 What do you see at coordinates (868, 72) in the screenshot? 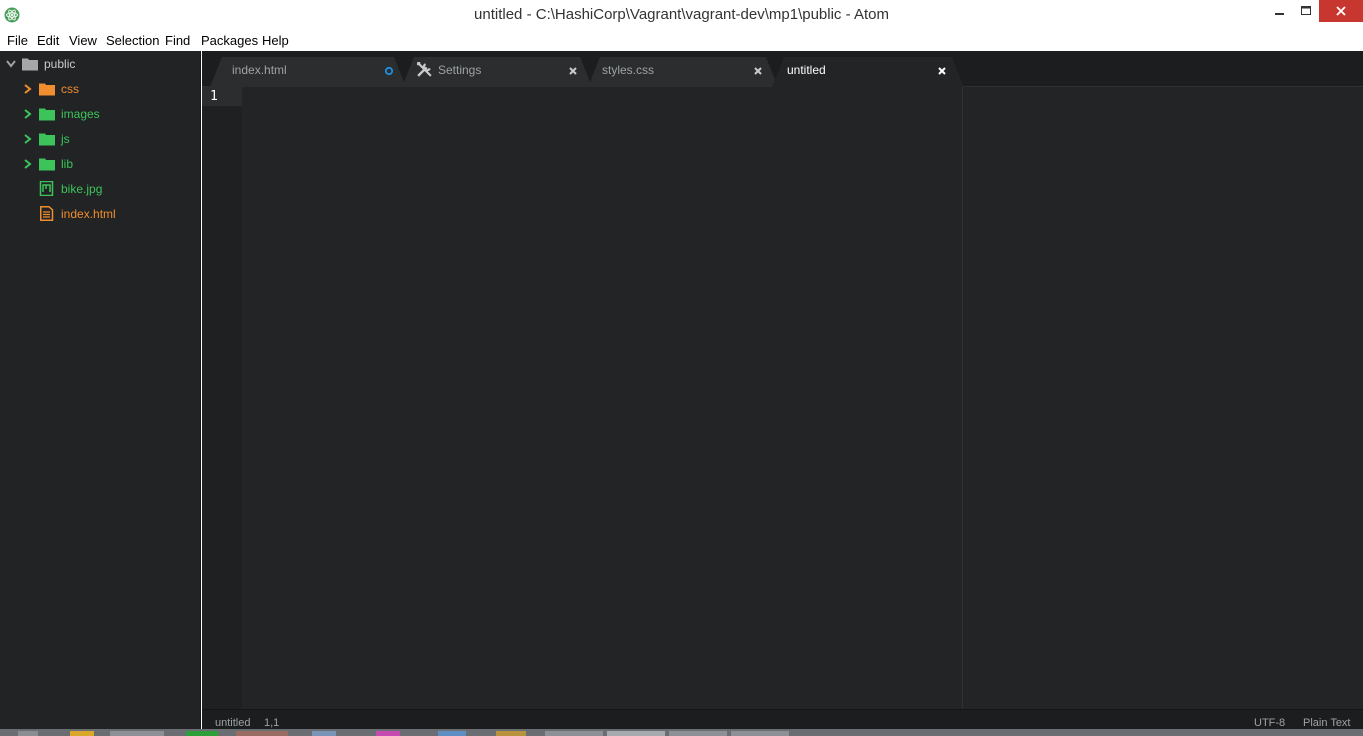
I see `tab-untitled: untitled` at bounding box center [868, 72].